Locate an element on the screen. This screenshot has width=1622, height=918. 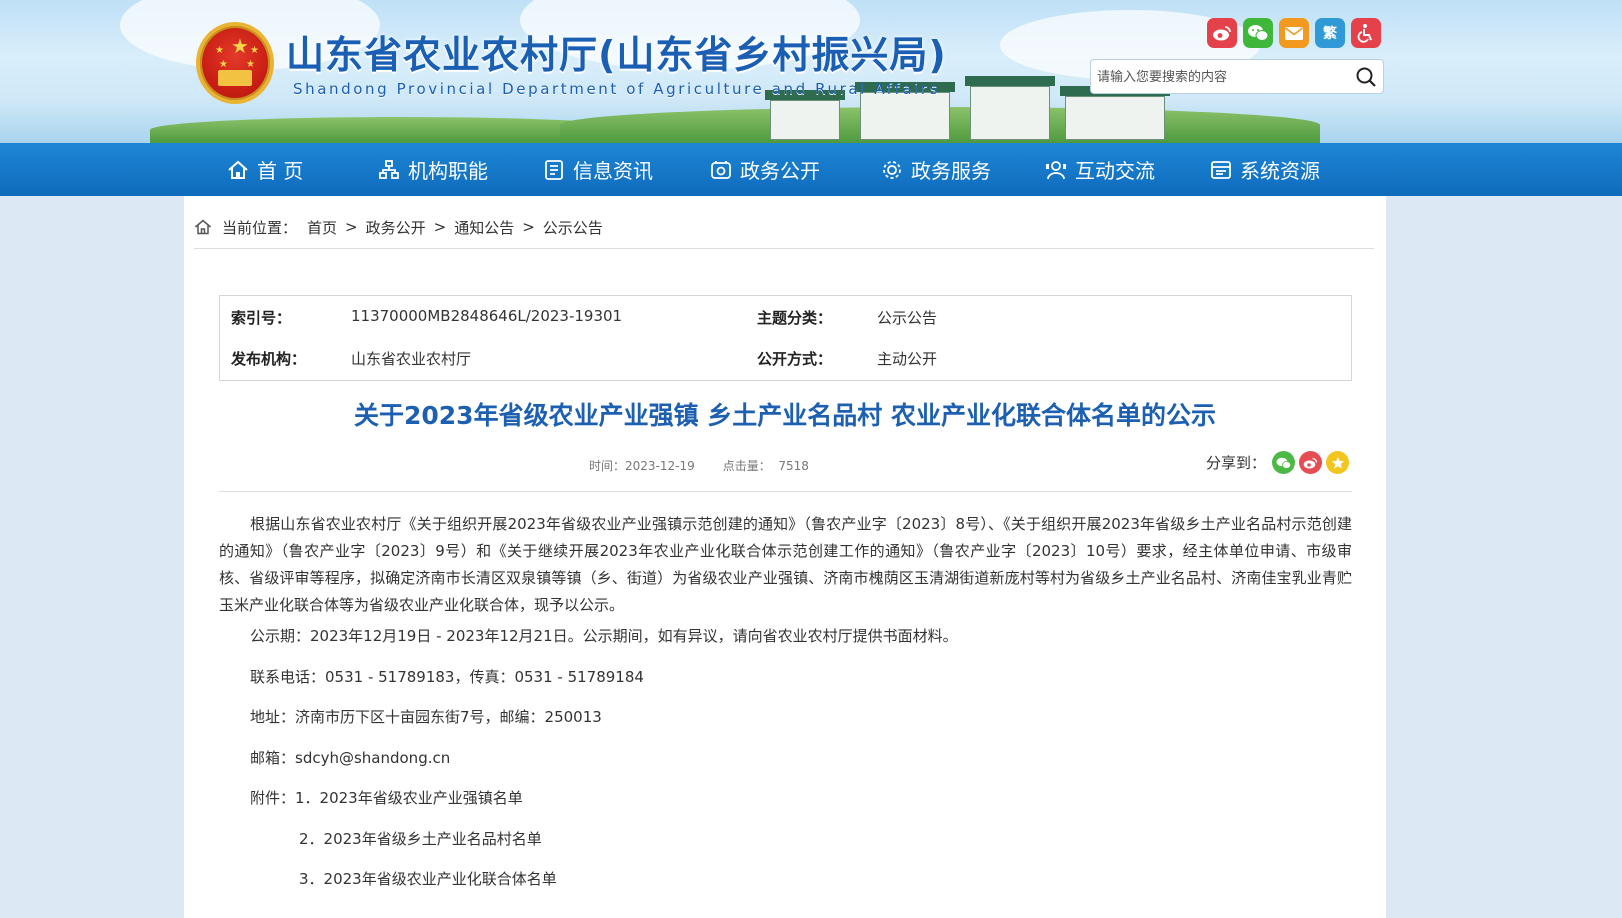
search-input is located at coordinates (1222, 77).